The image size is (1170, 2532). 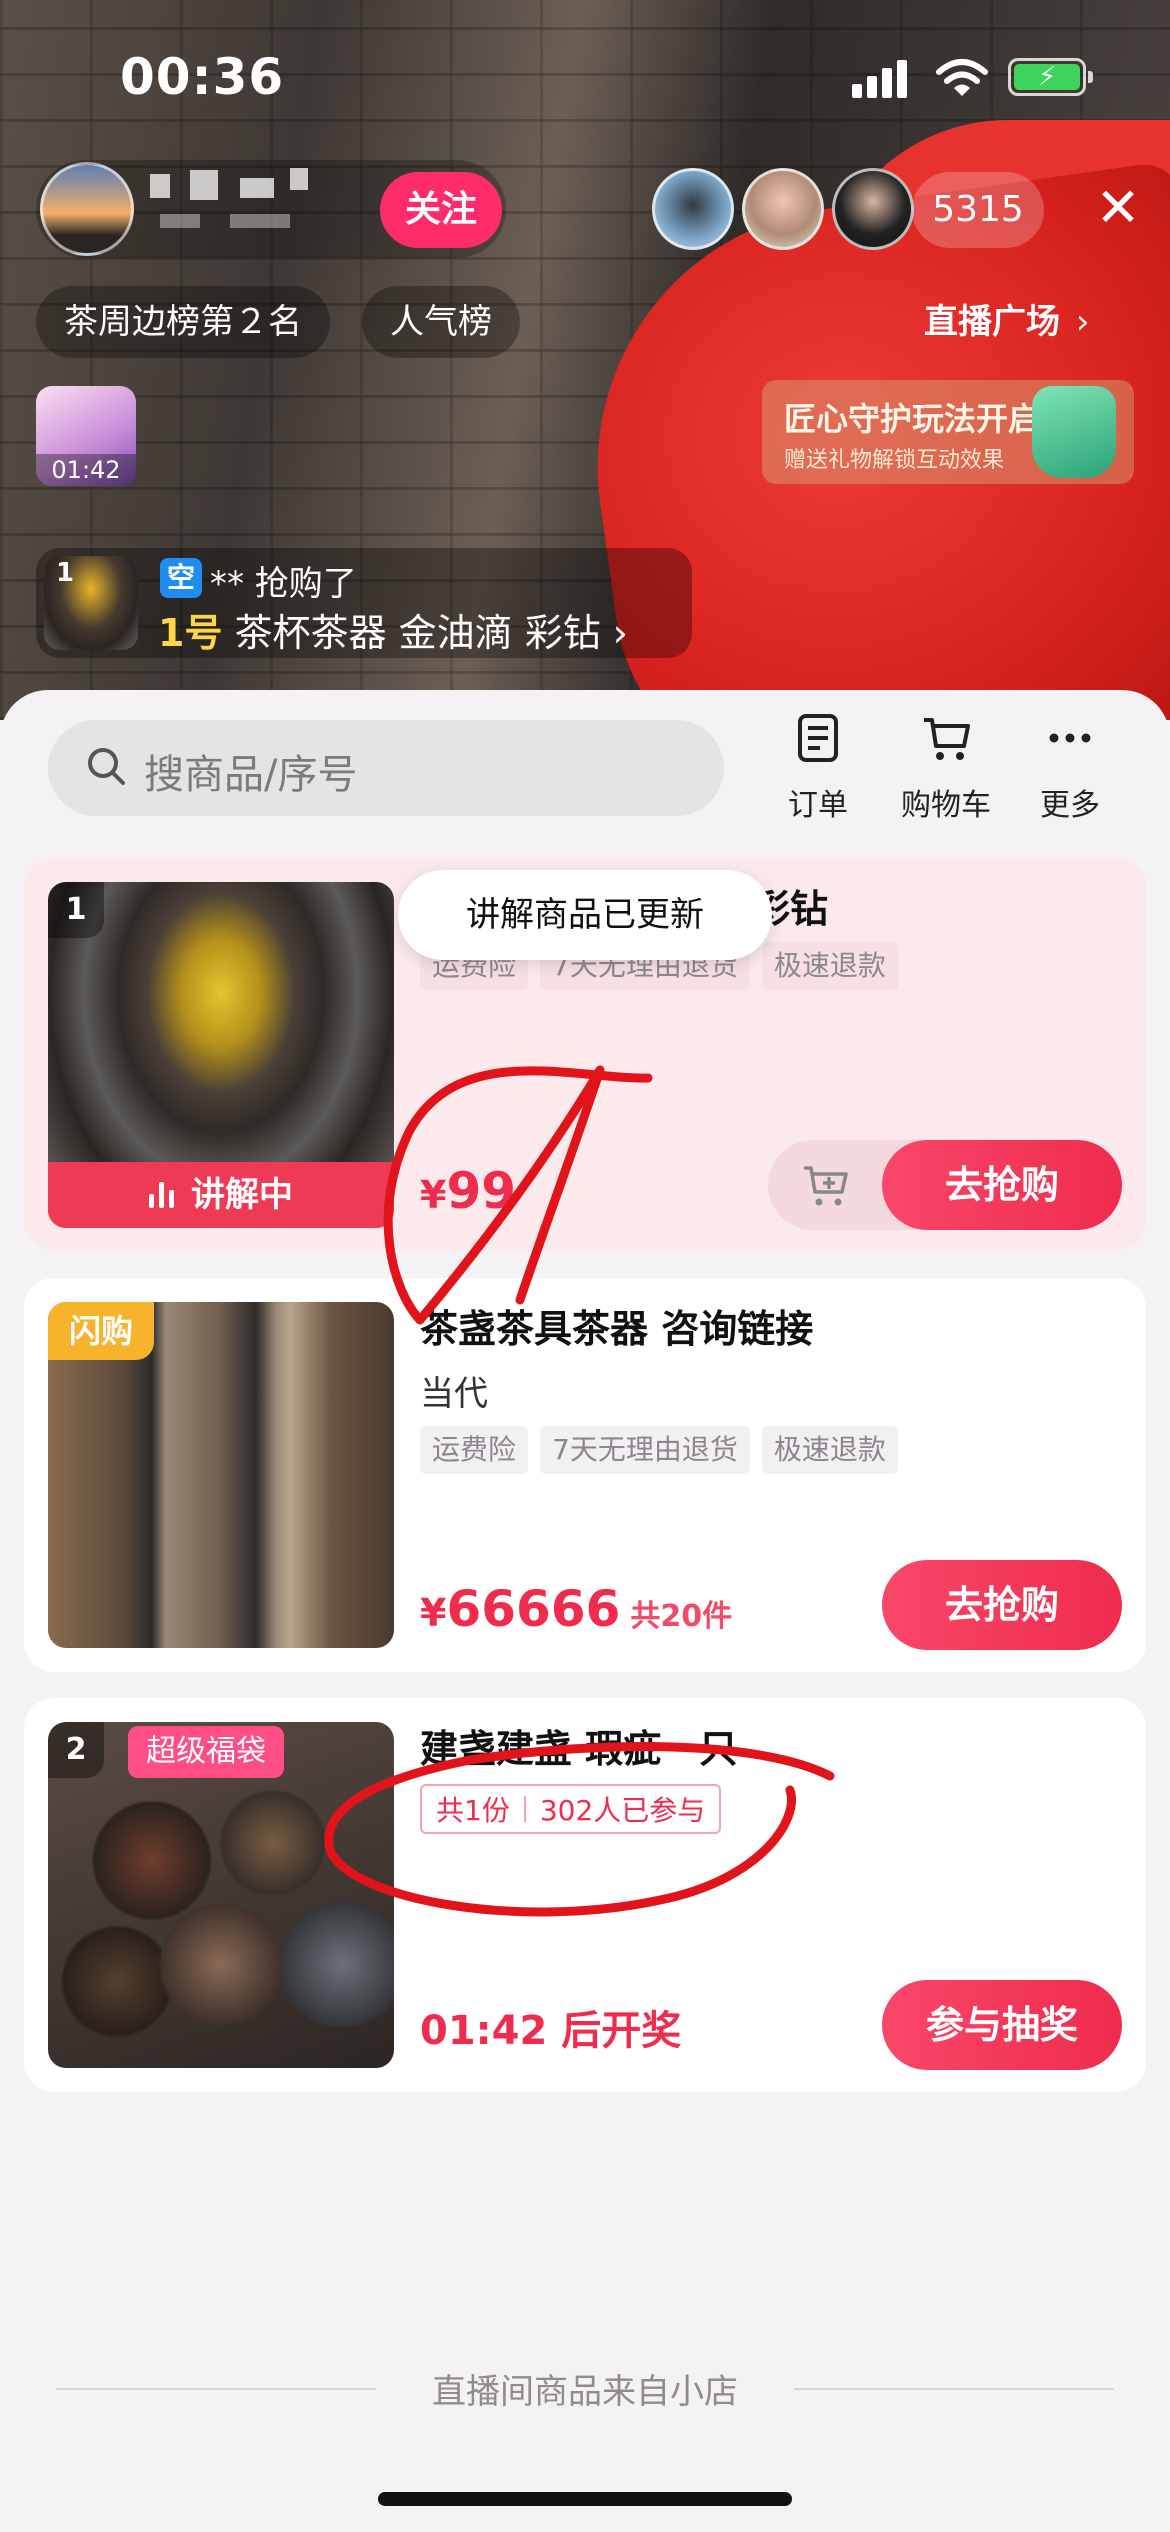 What do you see at coordinates (251, 775) in the screenshot?
I see `search-placeholder: 搜商品/序号` at bounding box center [251, 775].